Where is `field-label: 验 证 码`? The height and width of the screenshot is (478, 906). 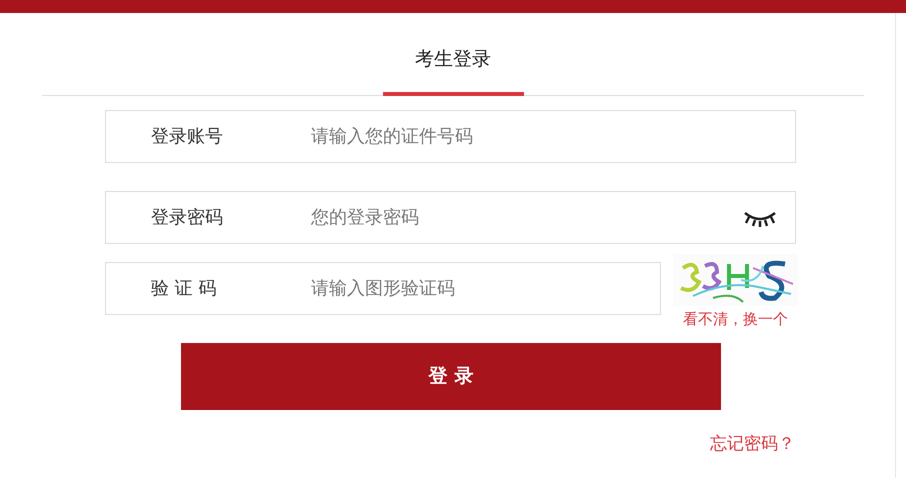
field-label: 验 证 码 is located at coordinates (184, 289).